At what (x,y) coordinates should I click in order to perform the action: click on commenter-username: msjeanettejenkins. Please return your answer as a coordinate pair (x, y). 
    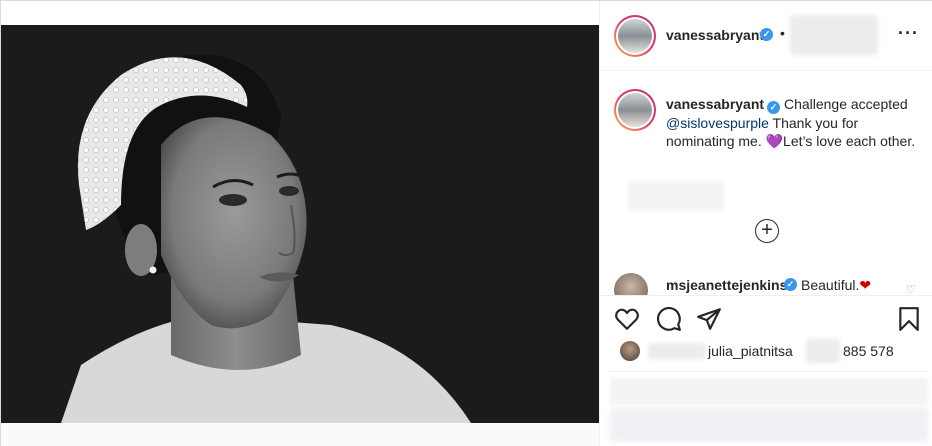
    Looking at the image, I should click on (726, 285).